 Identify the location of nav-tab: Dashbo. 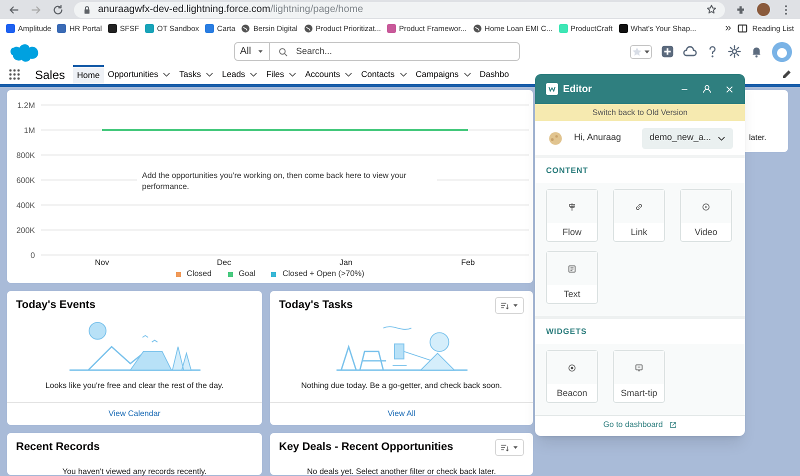
(494, 74).